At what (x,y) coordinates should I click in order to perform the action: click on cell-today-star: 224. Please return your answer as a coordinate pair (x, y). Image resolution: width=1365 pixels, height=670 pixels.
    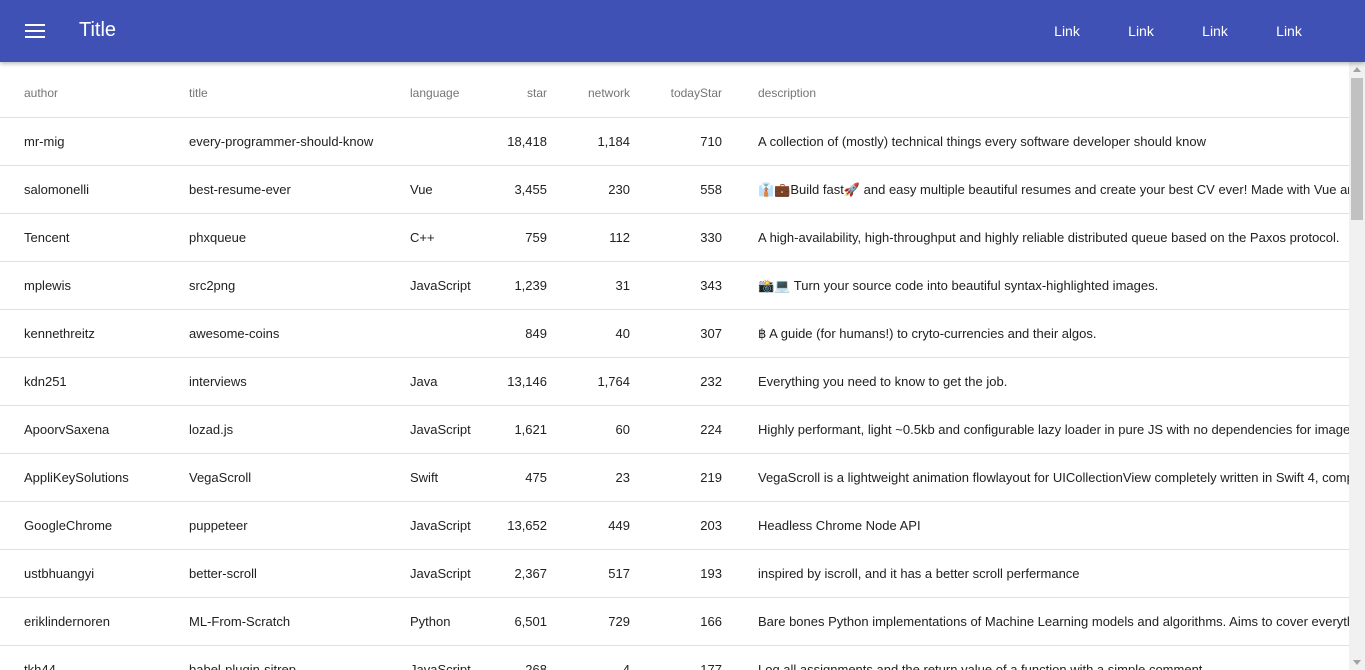
    Looking at the image, I should click on (676, 429).